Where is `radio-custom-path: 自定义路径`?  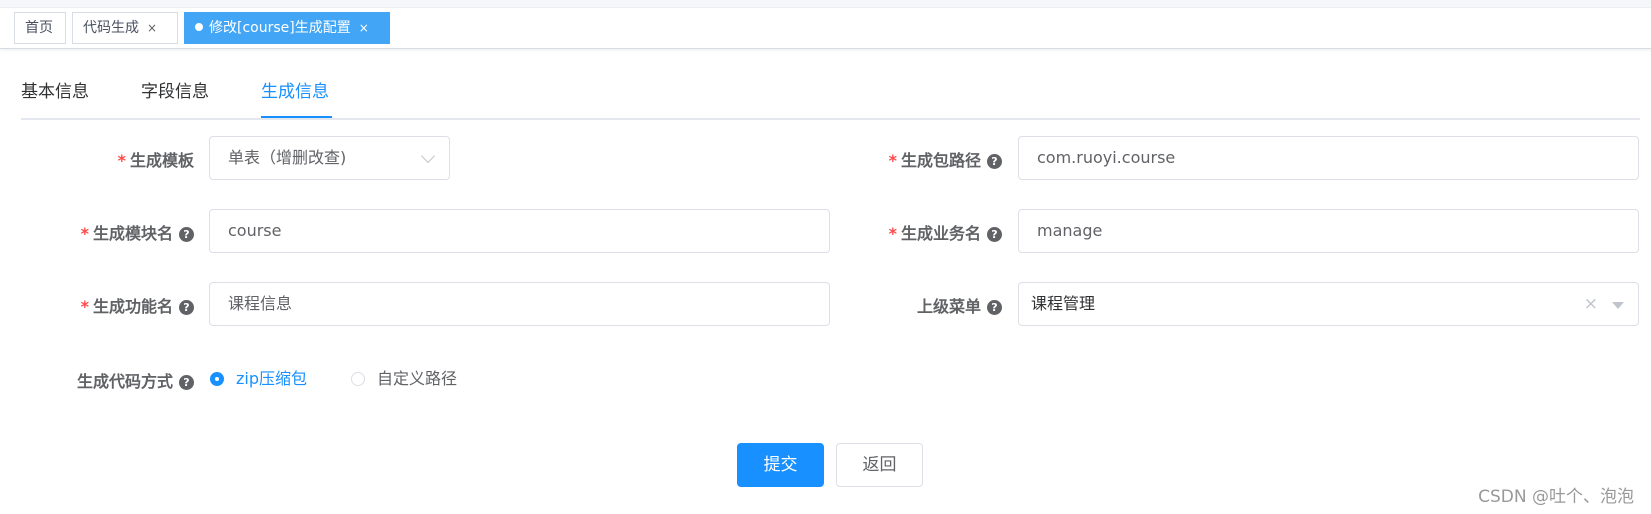 radio-custom-path: 自定义路径 is located at coordinates (404, 379).